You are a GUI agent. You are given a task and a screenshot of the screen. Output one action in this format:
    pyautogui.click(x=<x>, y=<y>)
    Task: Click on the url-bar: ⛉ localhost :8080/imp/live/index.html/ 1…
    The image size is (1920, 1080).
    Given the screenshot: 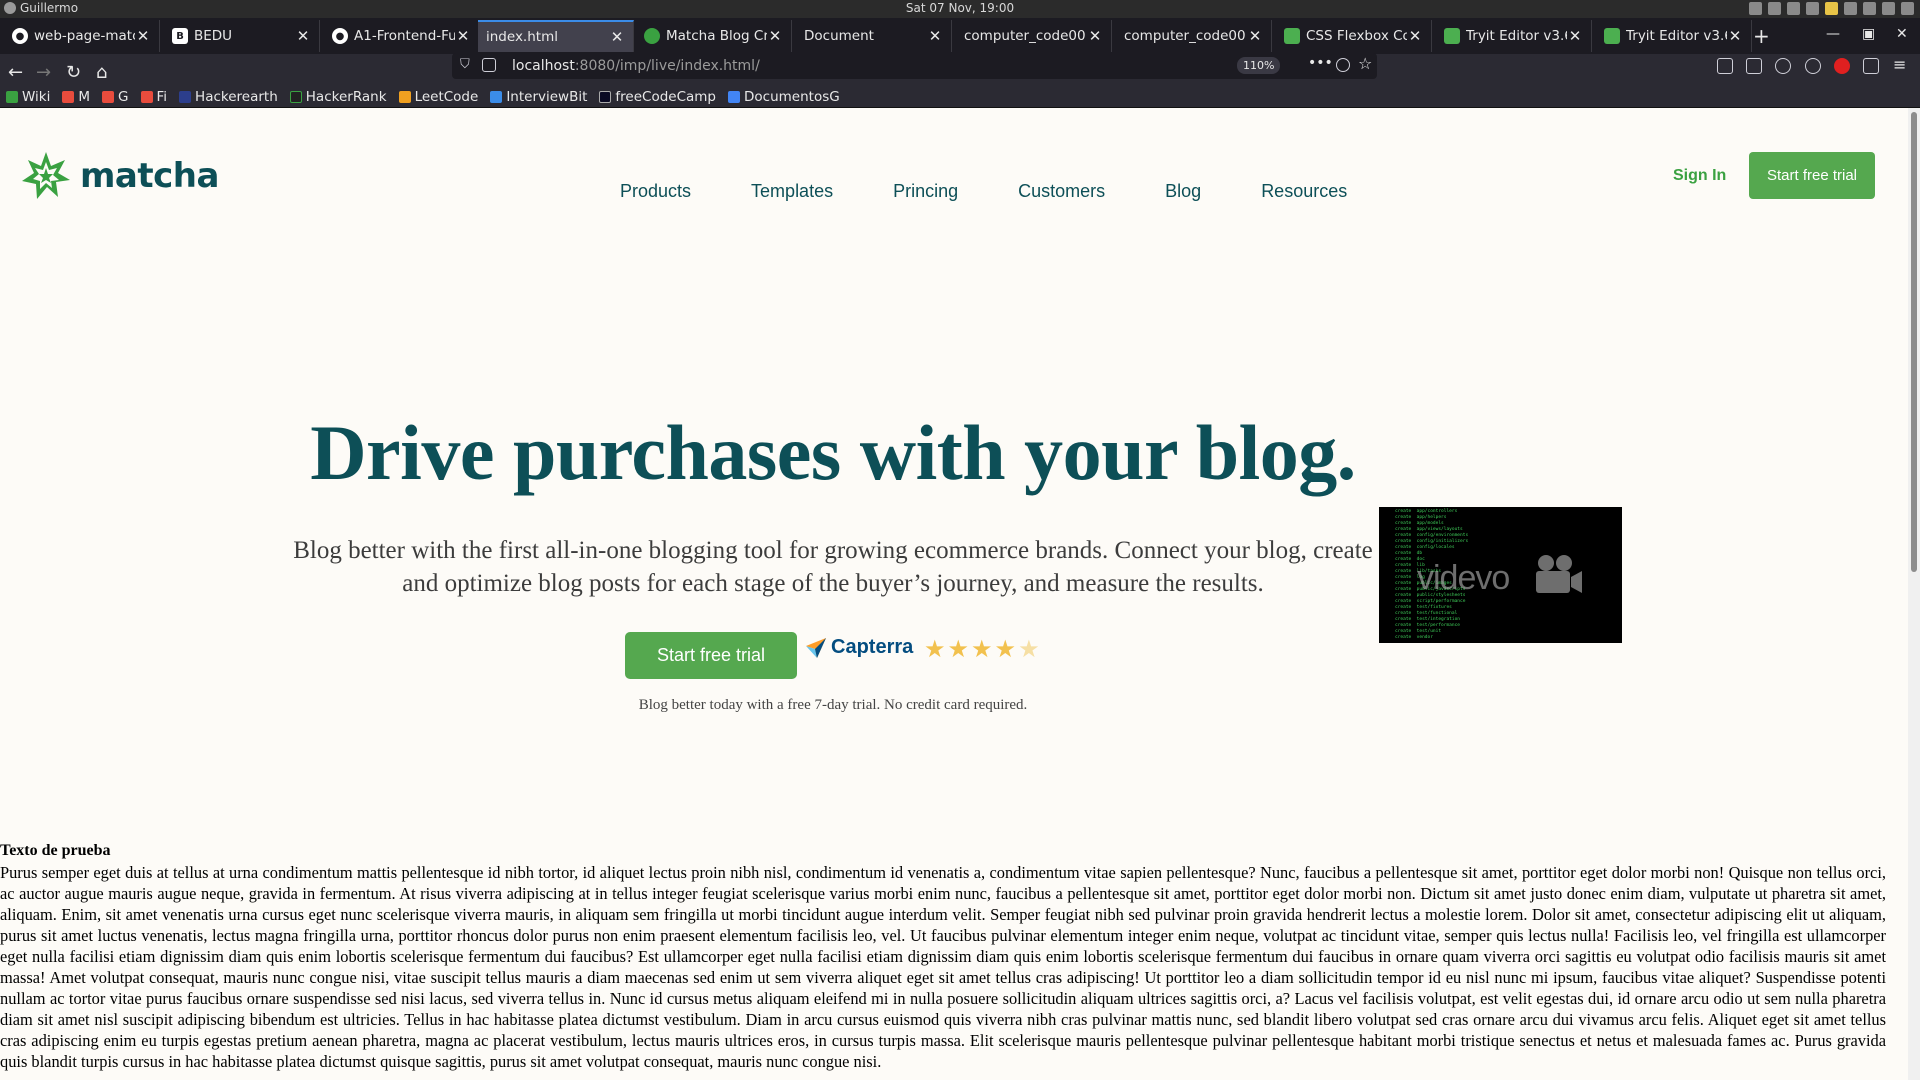 What is the action you would take?
    pyautogui.click(x=914, y=66)
    